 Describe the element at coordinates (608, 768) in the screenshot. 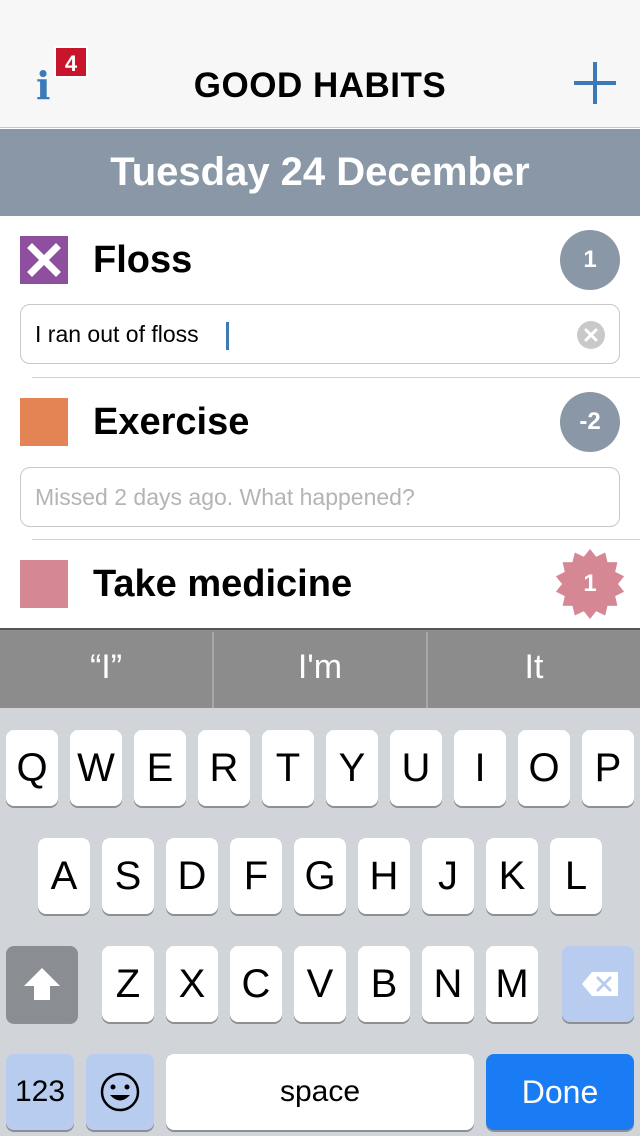

I see `key-p: P` at that location.